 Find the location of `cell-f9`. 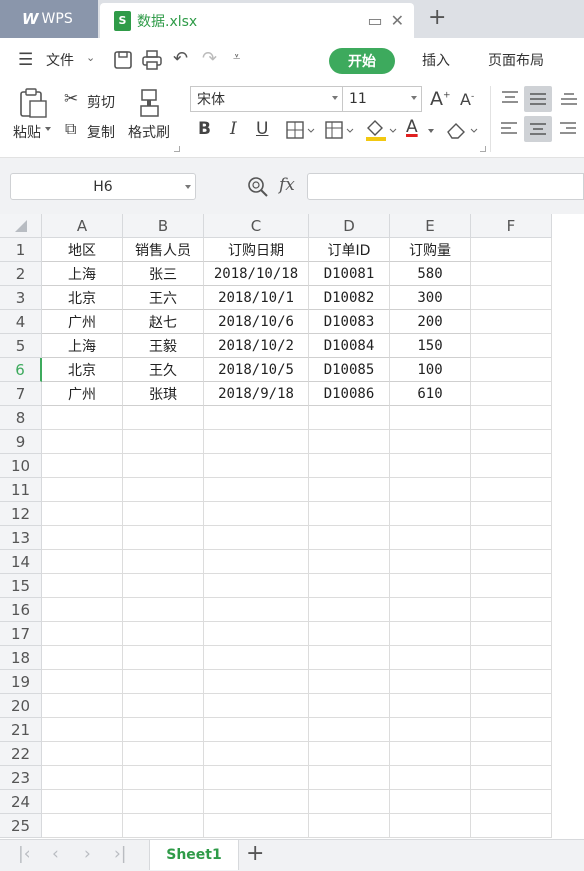

cell-f9 is located at coordinates (511, 442).